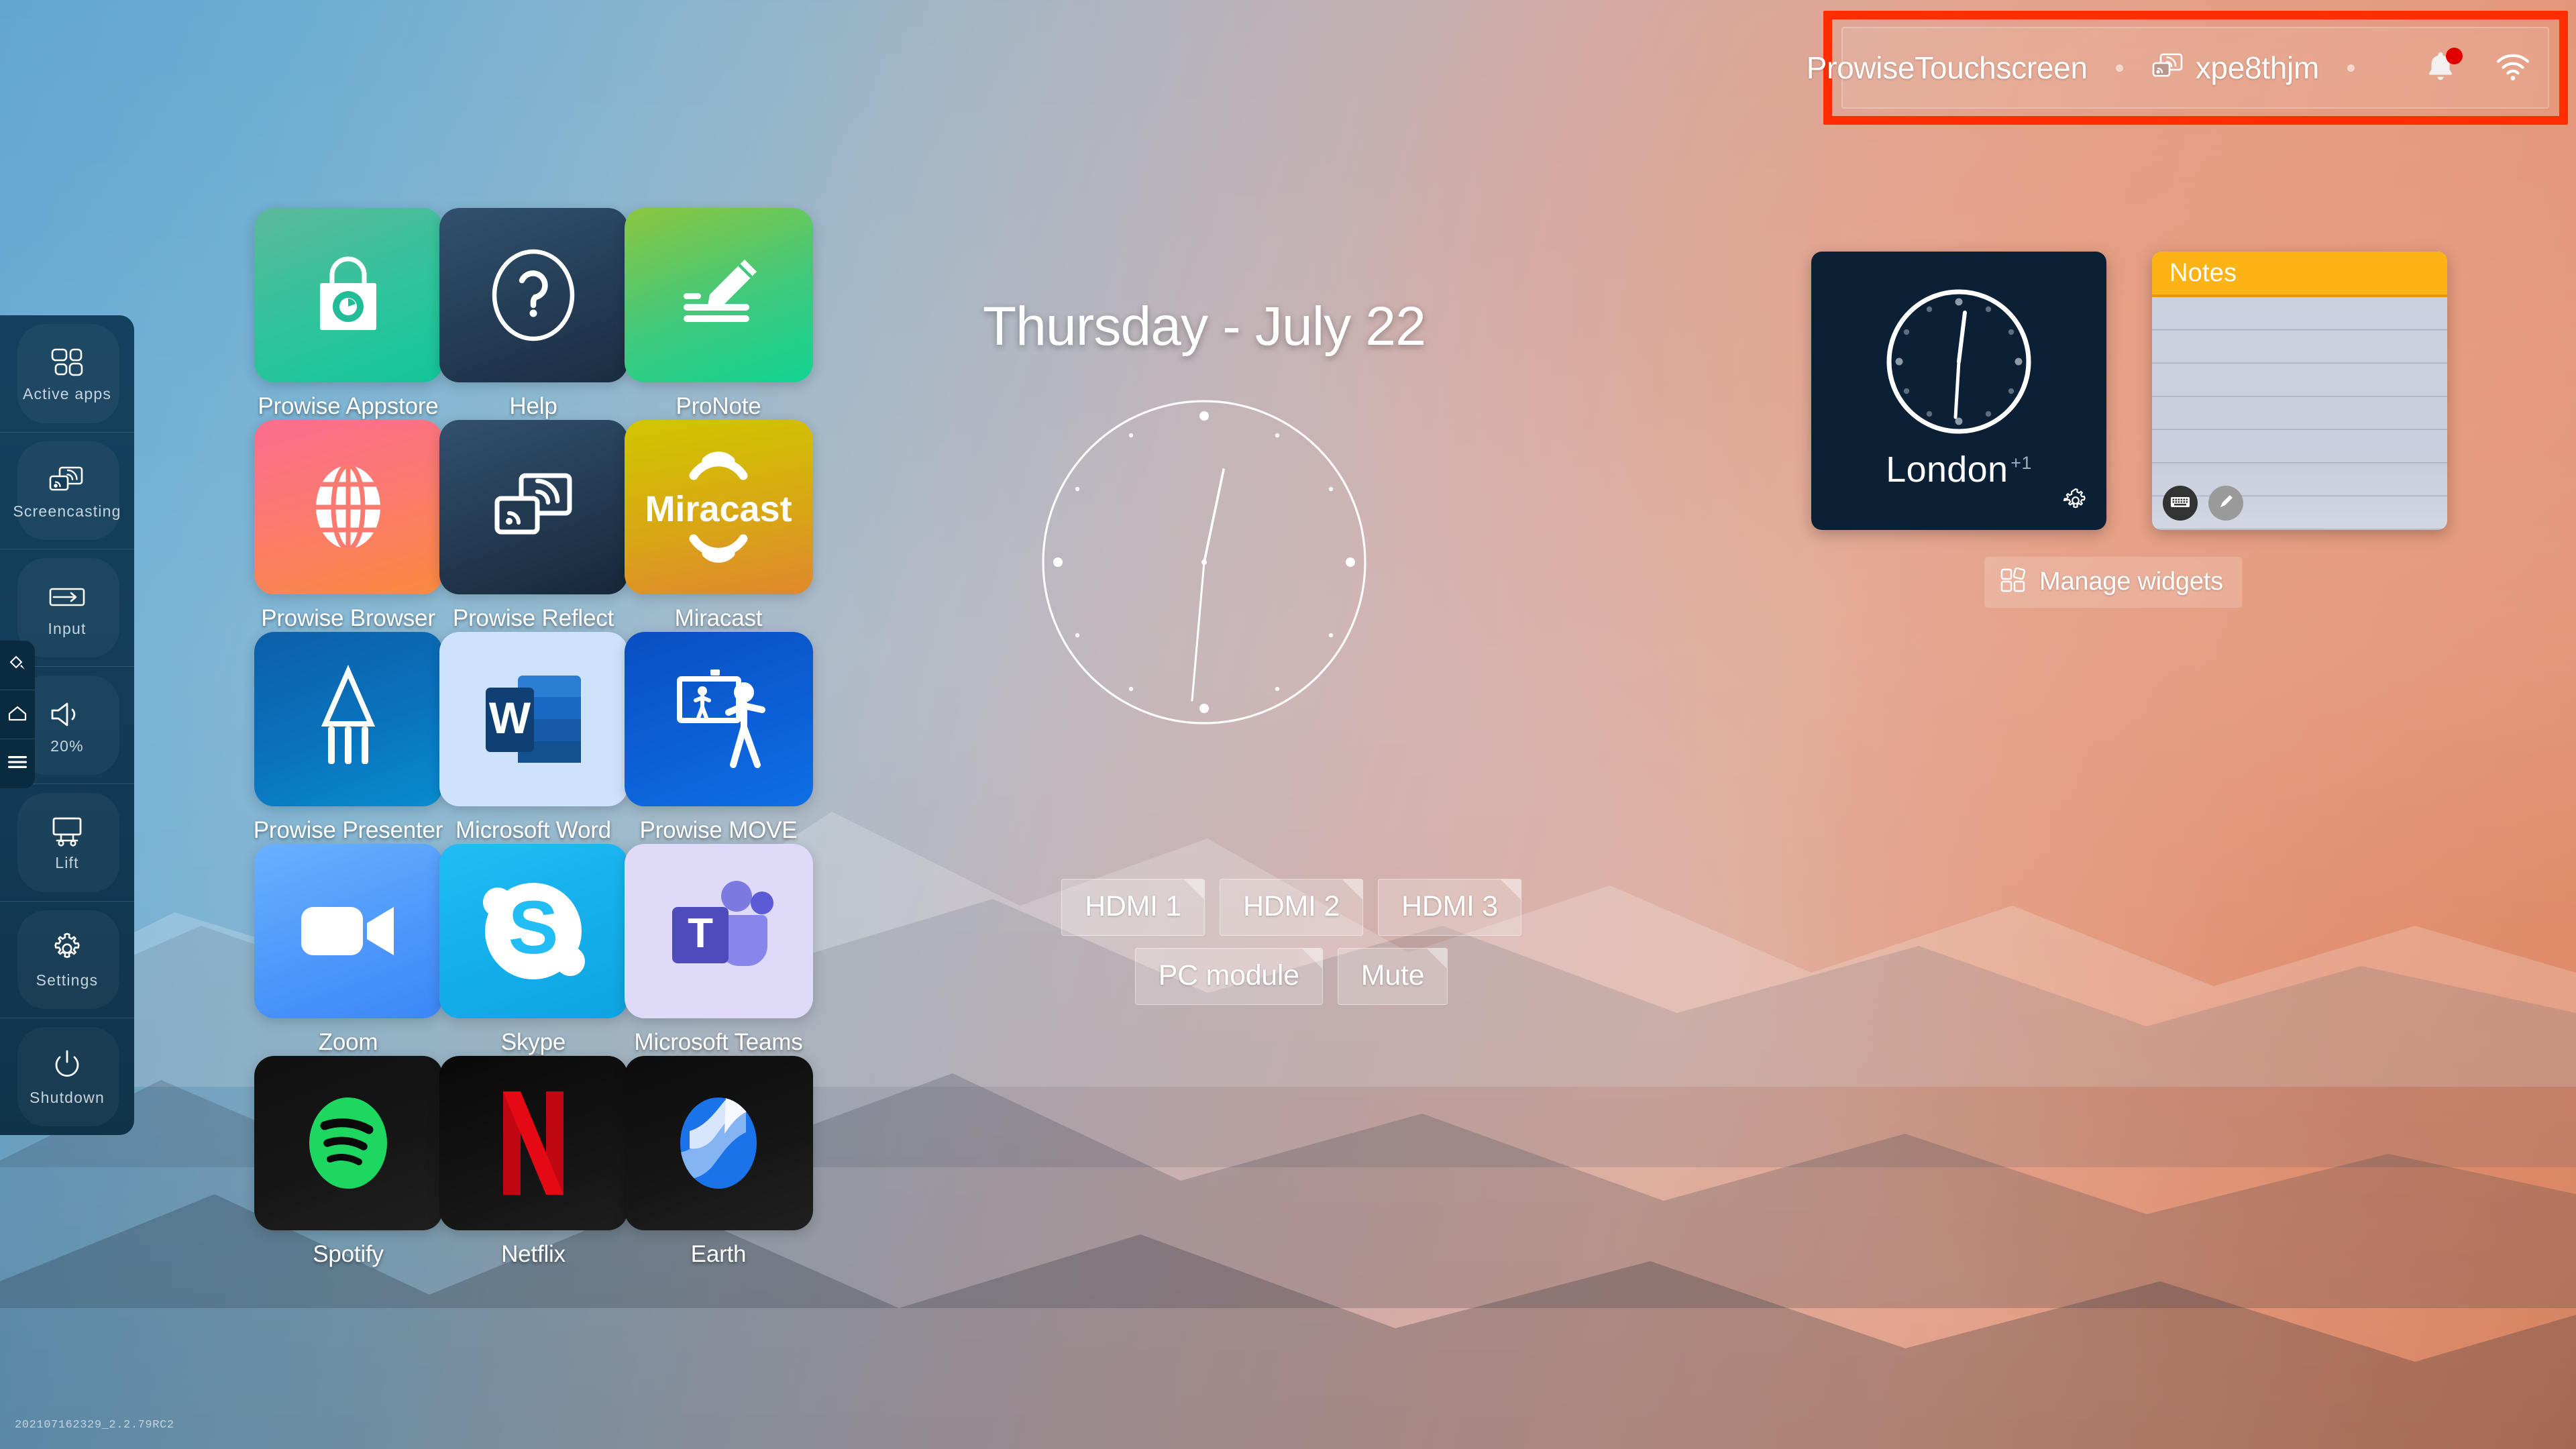 This screenshot has width=2576, height=1449. Describe the element at coordinates (1392, 976) in the screenshot. I see `shortcut-mute: Mute` at that location.